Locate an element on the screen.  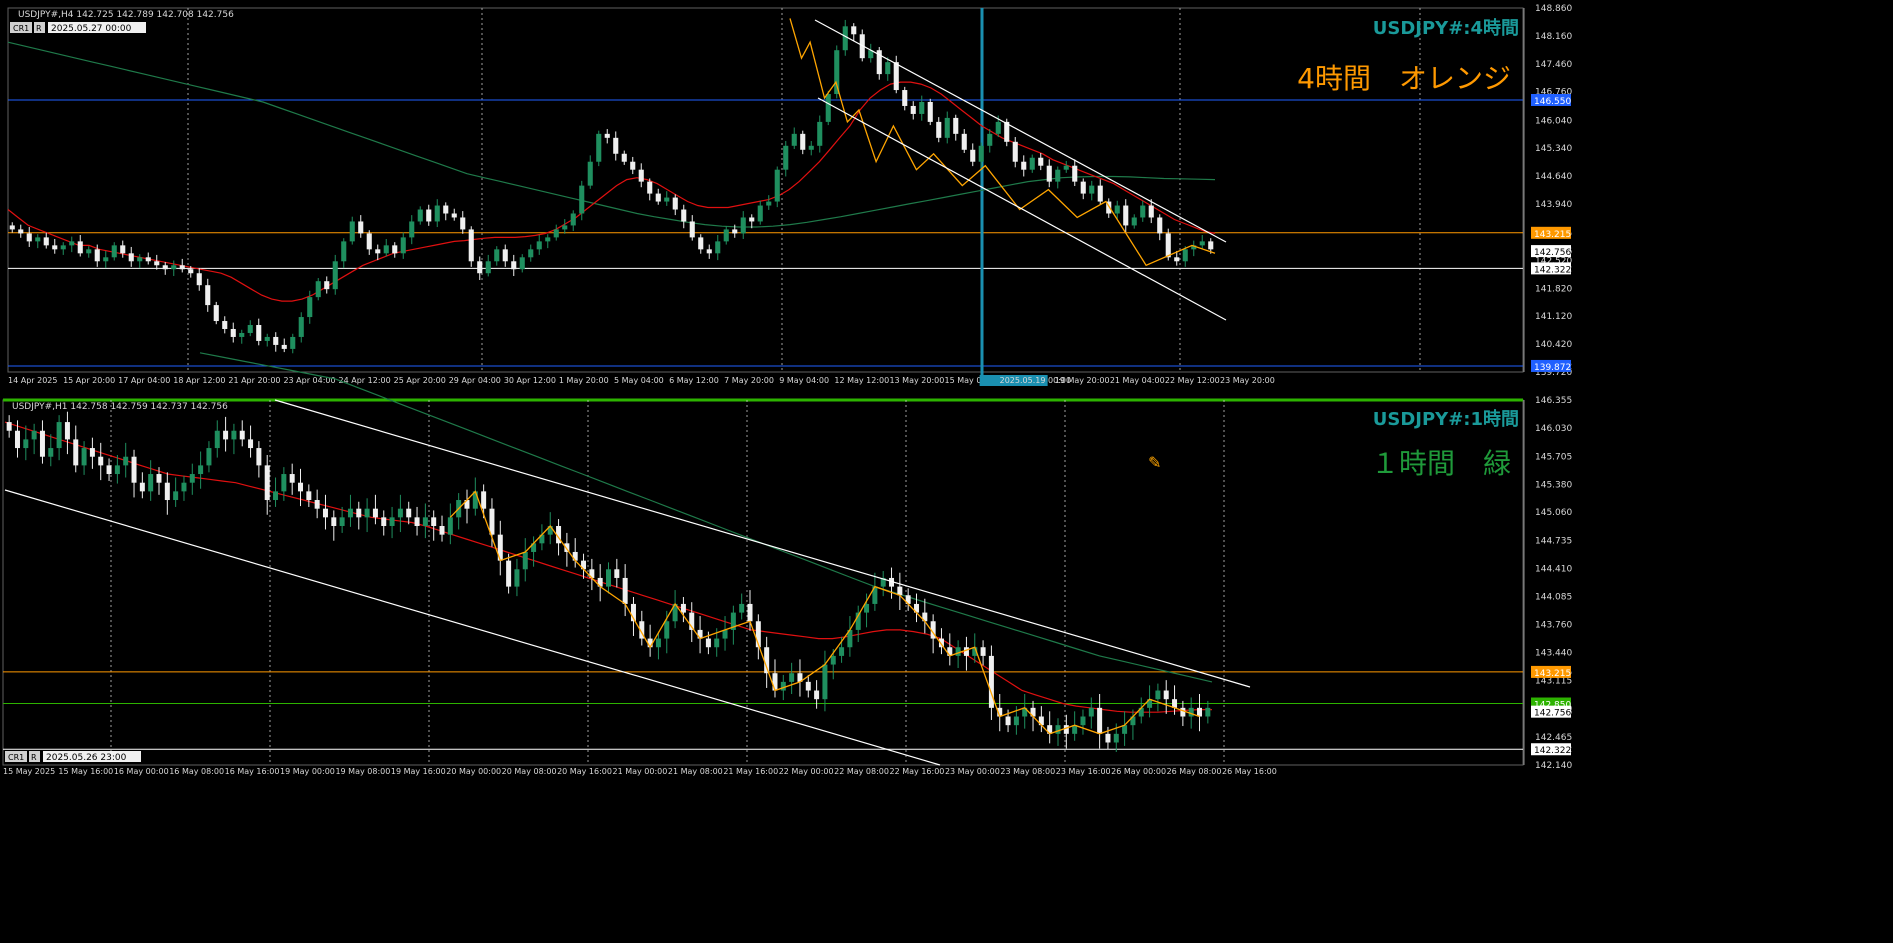
time-tick-label: 7 May 20:00 is located at coordinates (749, 380).